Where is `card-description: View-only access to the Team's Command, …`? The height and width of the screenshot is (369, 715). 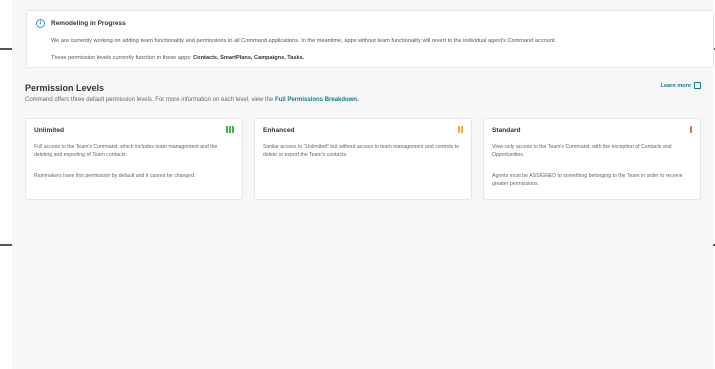
card-description: View-only access to the Team's Command, … is located at coordinates (582, 151).